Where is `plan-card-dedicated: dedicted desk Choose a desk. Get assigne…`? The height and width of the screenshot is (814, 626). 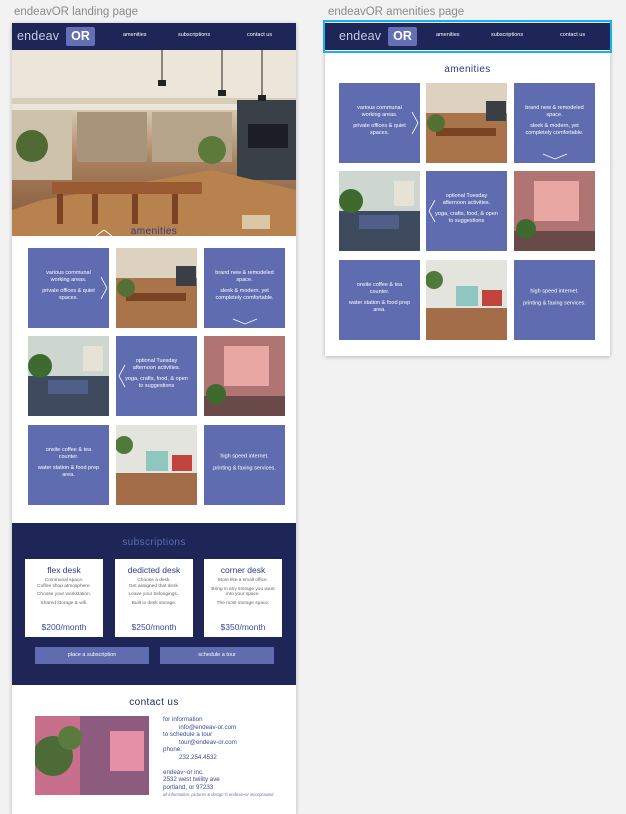 plan-card-dedicated: dedicted desk Choose a desk. Get assigne… is located at coordinates (154, 598).